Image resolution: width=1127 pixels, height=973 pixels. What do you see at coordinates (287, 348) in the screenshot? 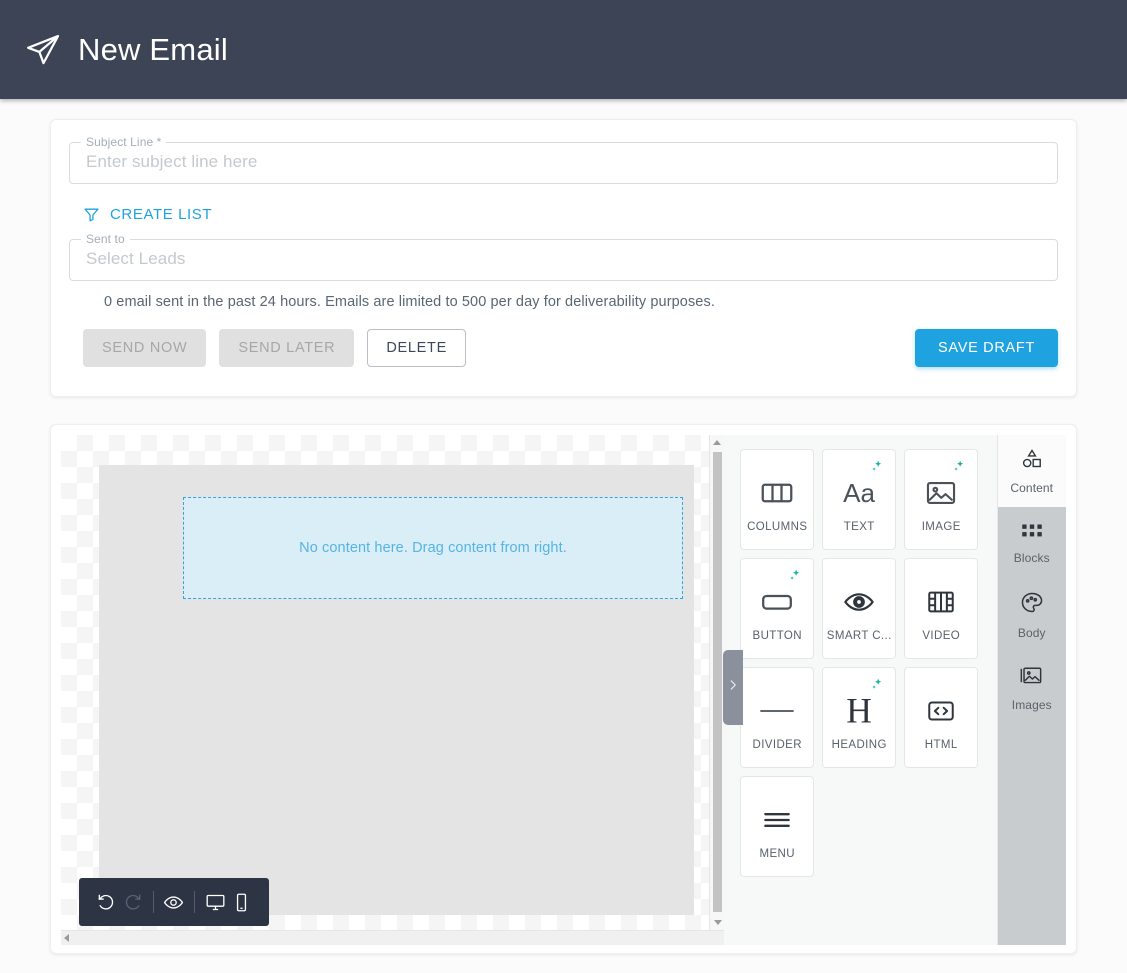
I see `send-later-button: SEND LATER` at bounding box center [287, 348].